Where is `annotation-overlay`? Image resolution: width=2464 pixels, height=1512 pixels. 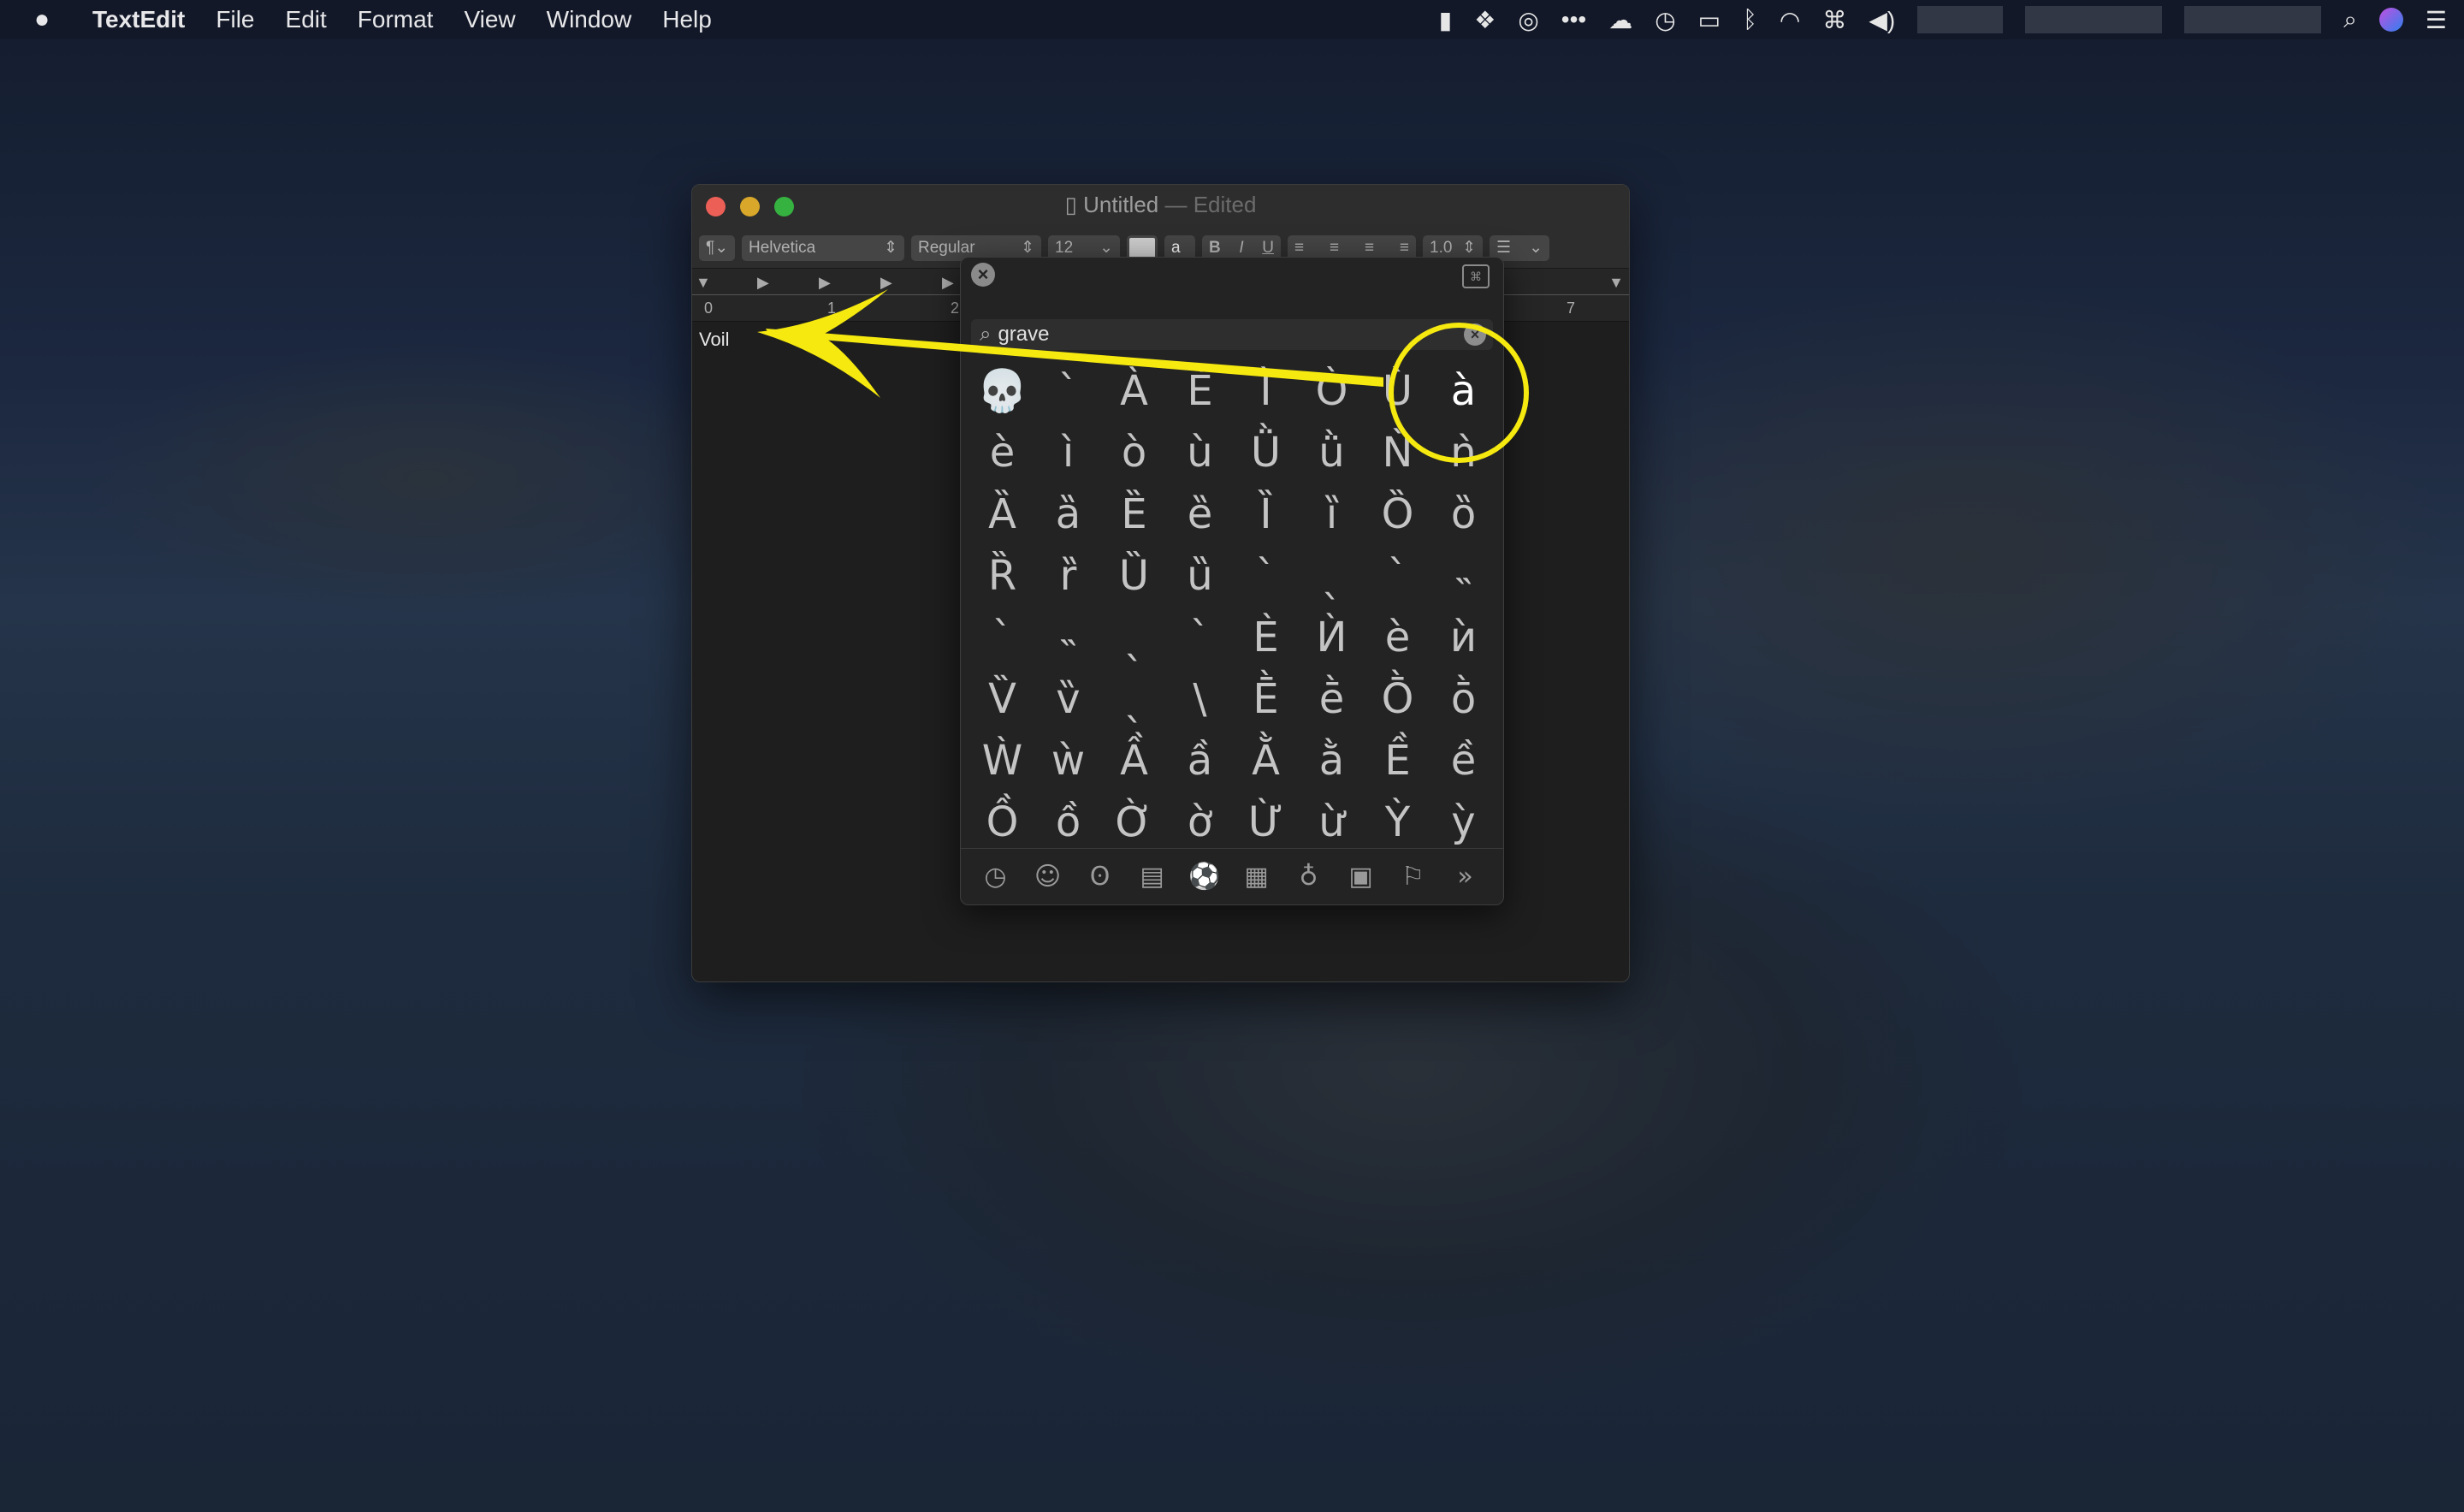
annotation-overlay is located at coordinates (1143, 376).